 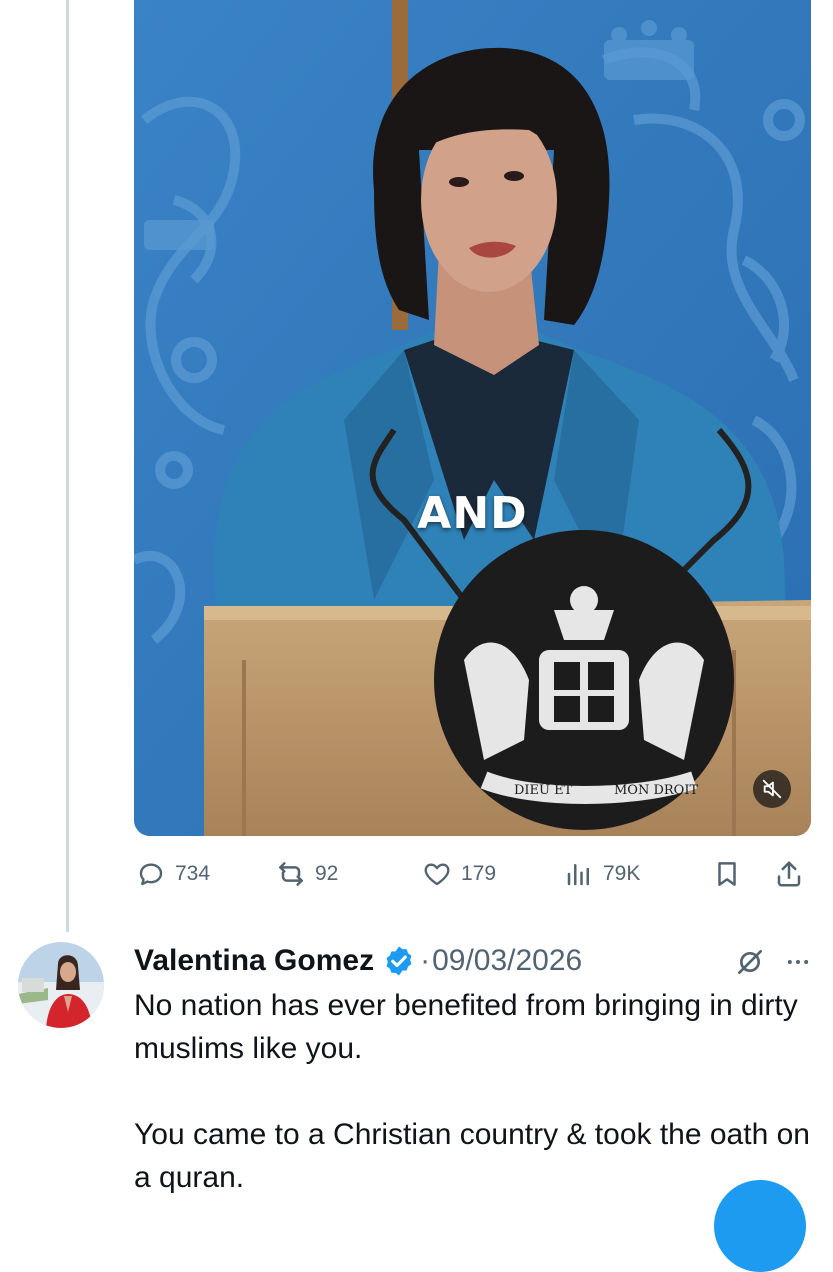 I want to click on more-options-icon, so click(x=798, y=962).